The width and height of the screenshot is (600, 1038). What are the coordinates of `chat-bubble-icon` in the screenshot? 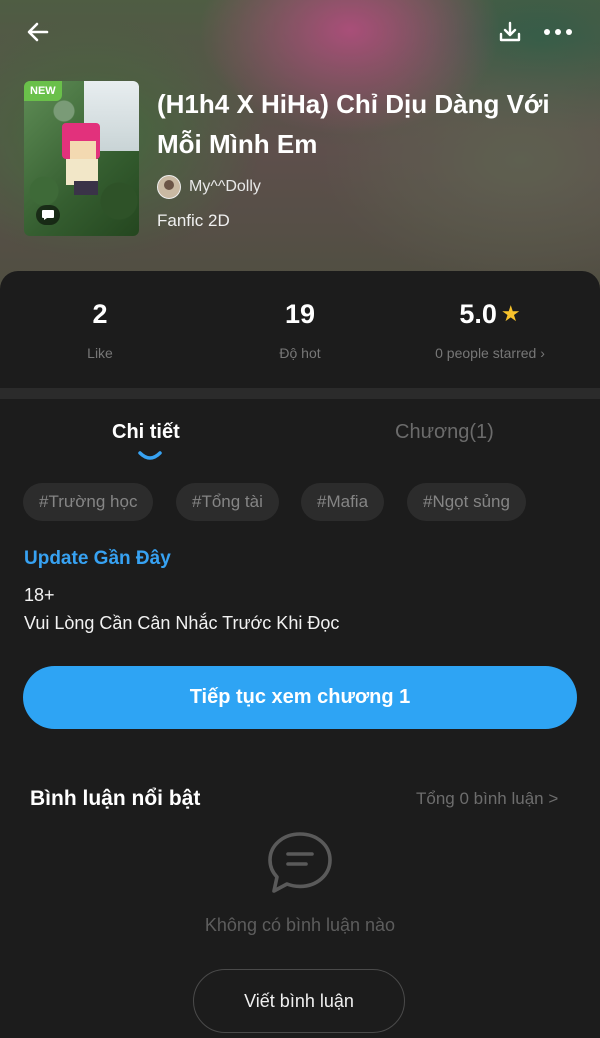 It's located at (48, 215).